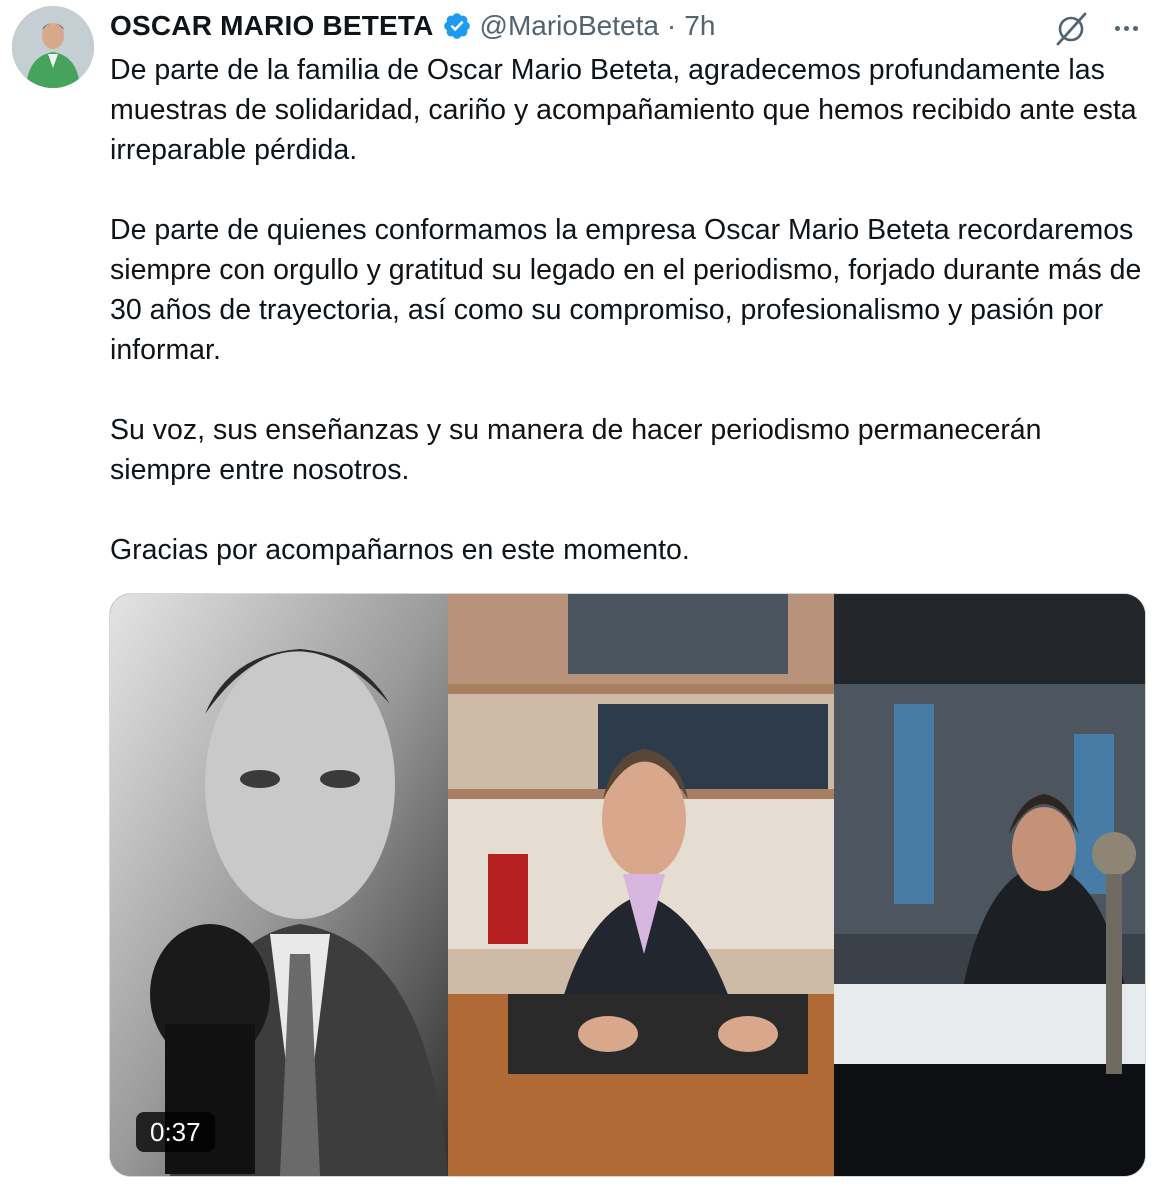 The image size is (1162, 1196). What do you see at coordinates (989, 885) in the screenshot?
I see `video-frame-radio-studio` at bounding box center [989, 885].